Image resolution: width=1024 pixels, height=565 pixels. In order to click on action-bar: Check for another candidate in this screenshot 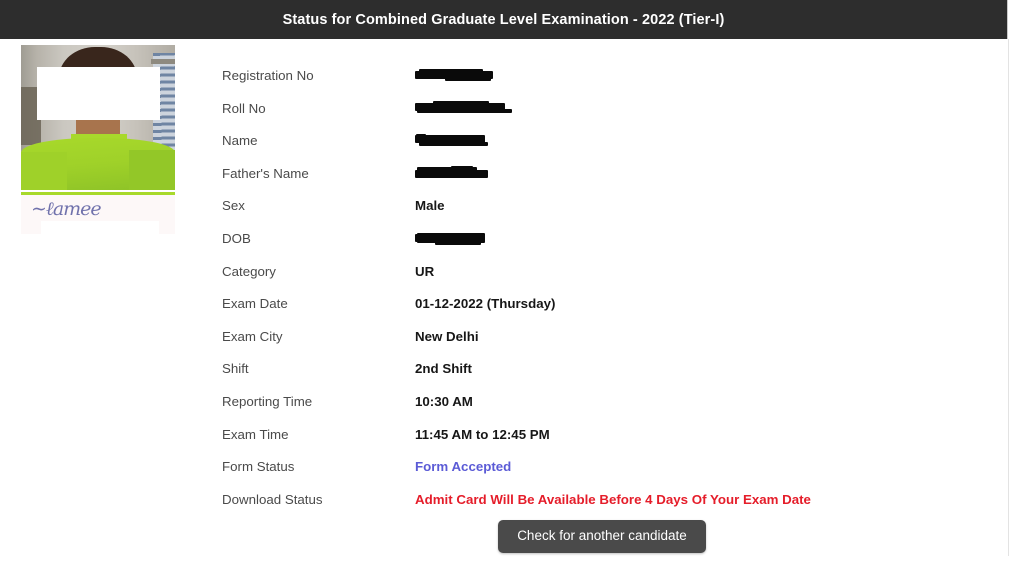, I will do `click(602, 536)`.